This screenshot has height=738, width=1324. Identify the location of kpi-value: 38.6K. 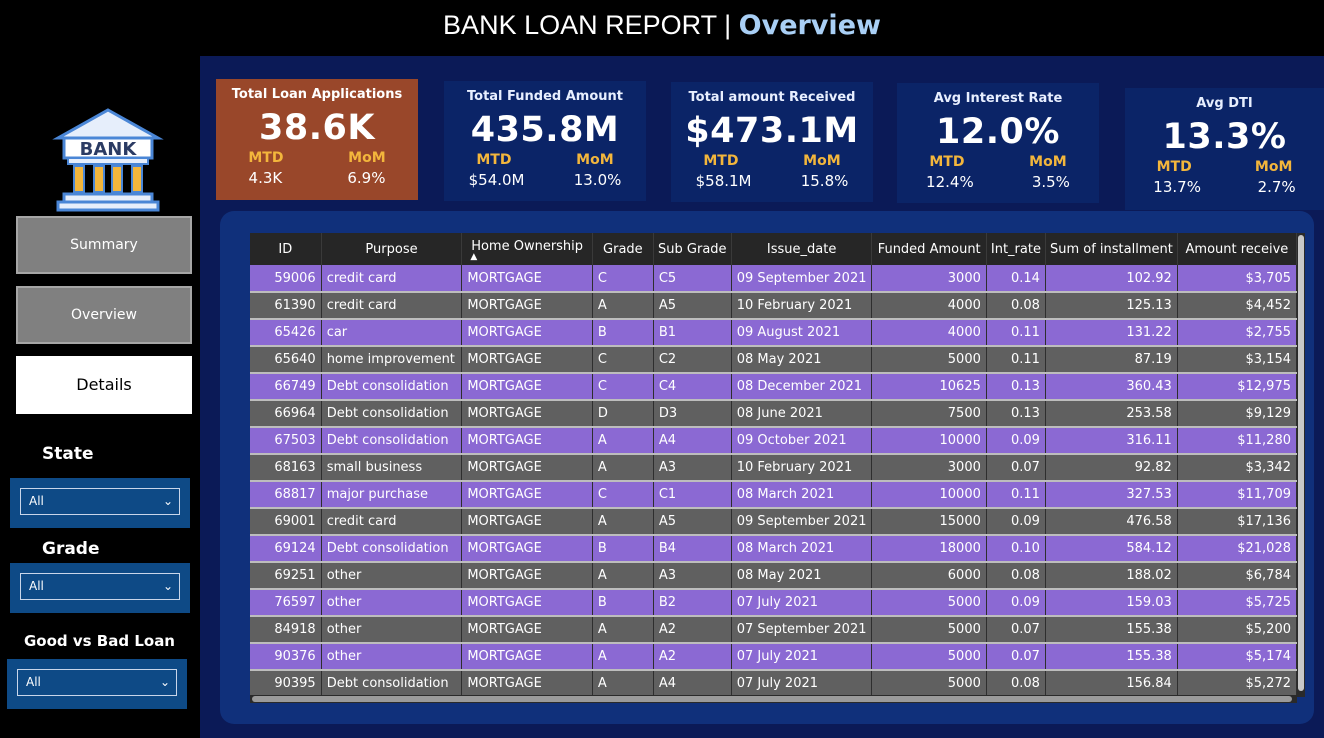
(317, 128).